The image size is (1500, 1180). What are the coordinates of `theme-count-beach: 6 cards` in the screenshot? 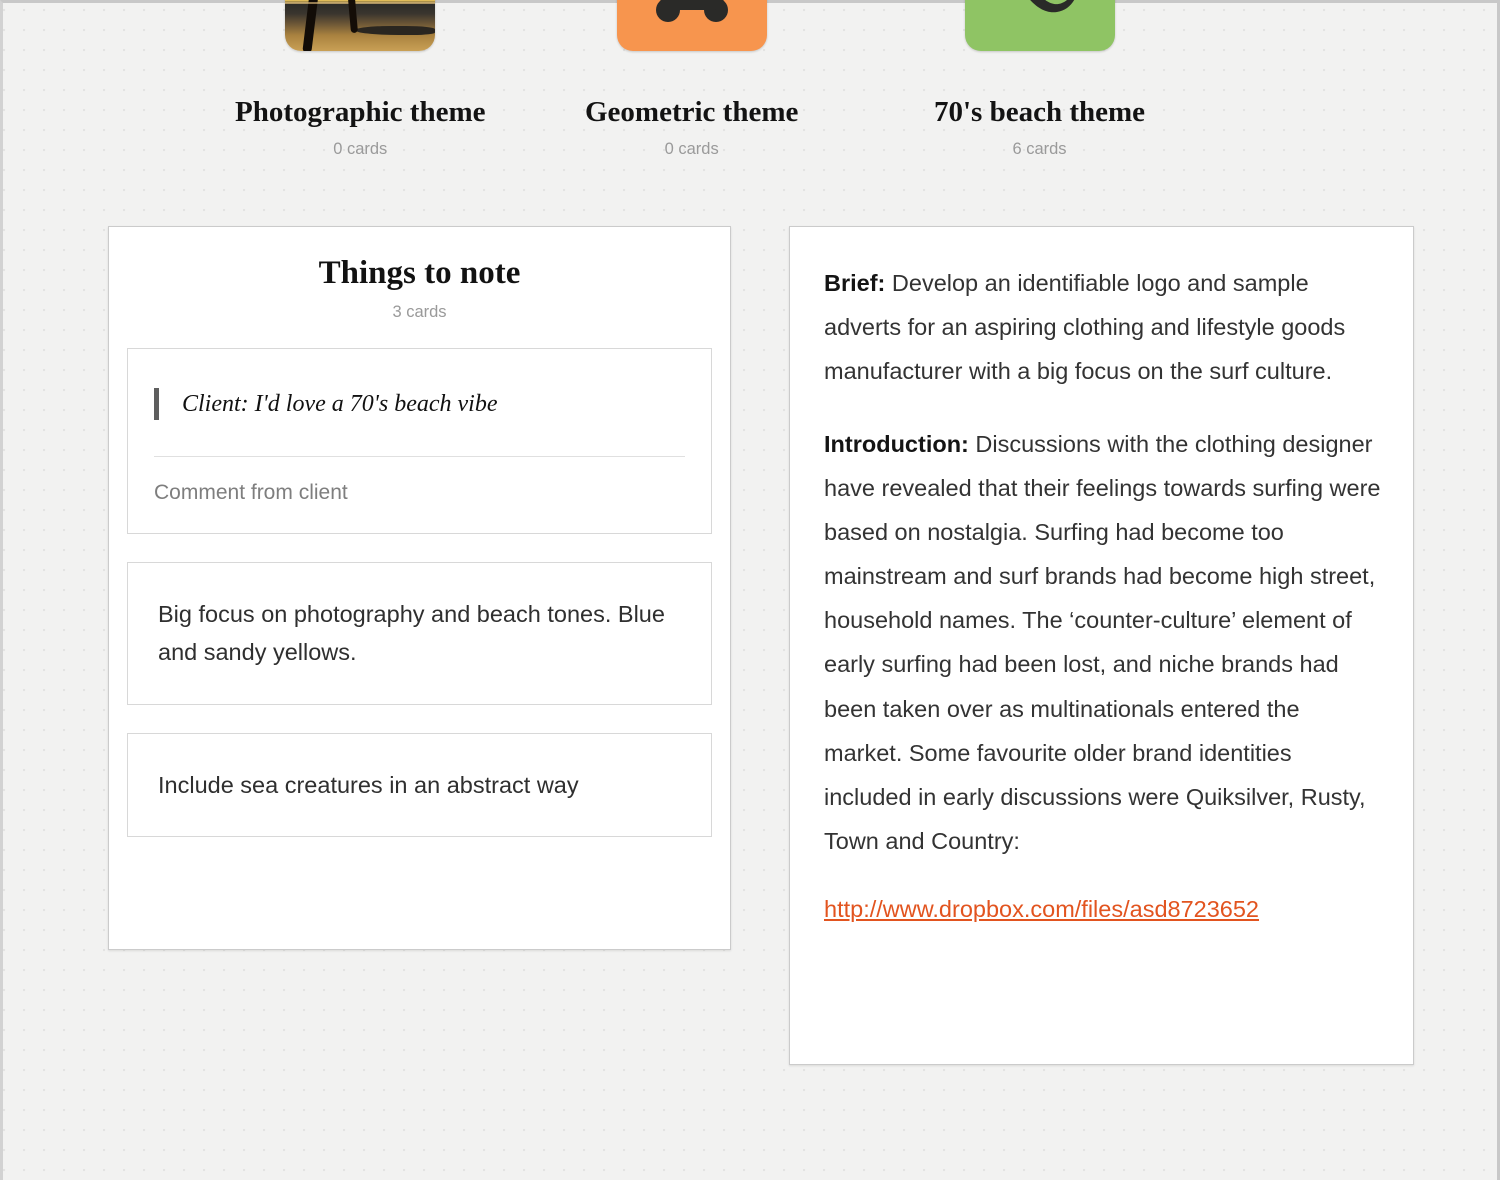 It's located at (1039, 149).